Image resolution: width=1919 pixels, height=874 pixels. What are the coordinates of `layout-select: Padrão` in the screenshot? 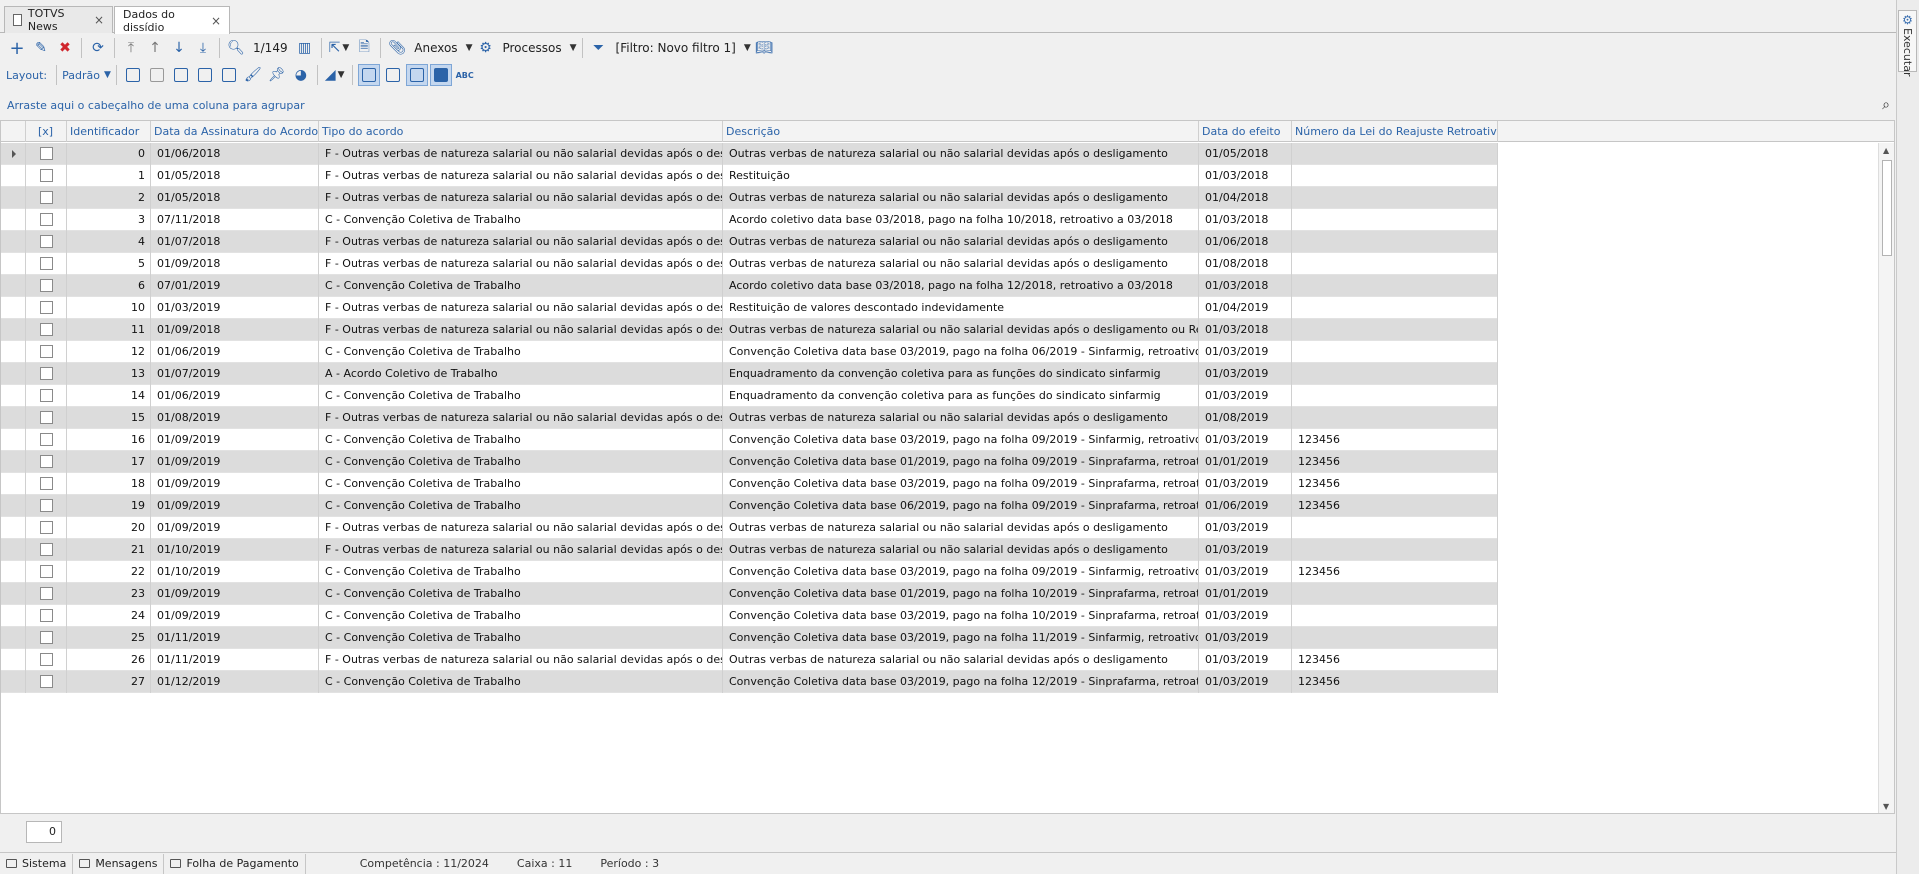 It's located at (81, 75).